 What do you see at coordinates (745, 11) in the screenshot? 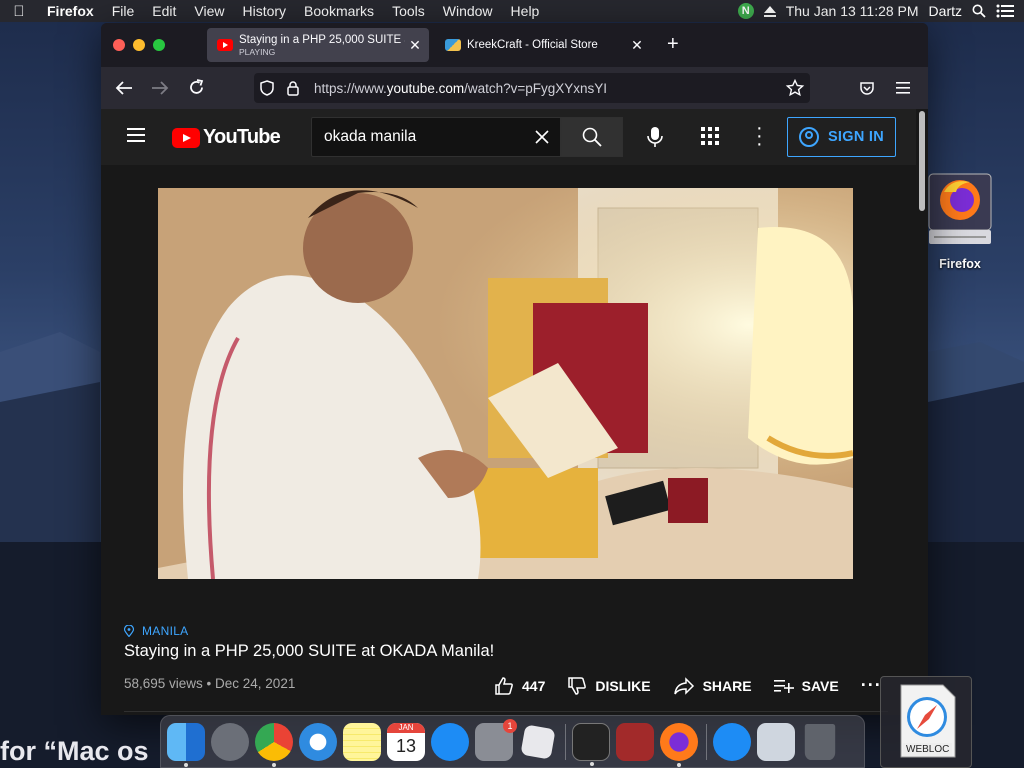
I see `status-n-icon: N` at bounding box center [745, 11].